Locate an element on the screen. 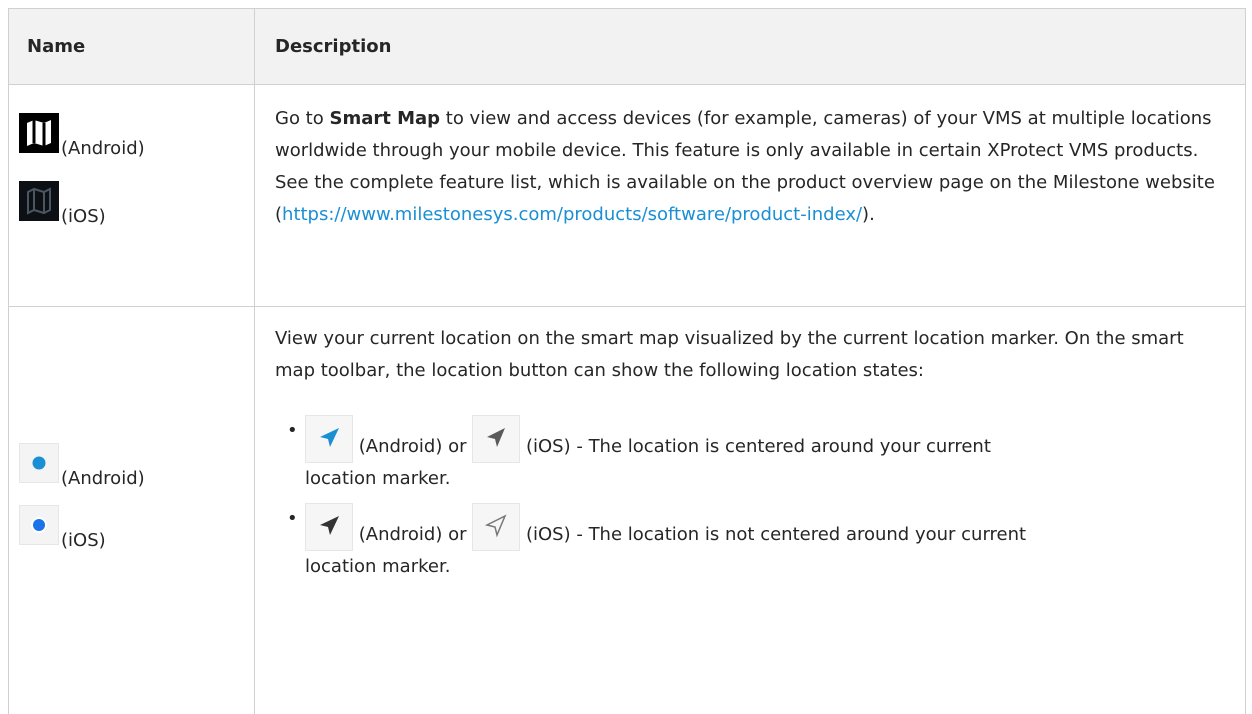 This screenshot has height=714, width=1252. smart-map-android-icon is located at coordinates (39, 135).